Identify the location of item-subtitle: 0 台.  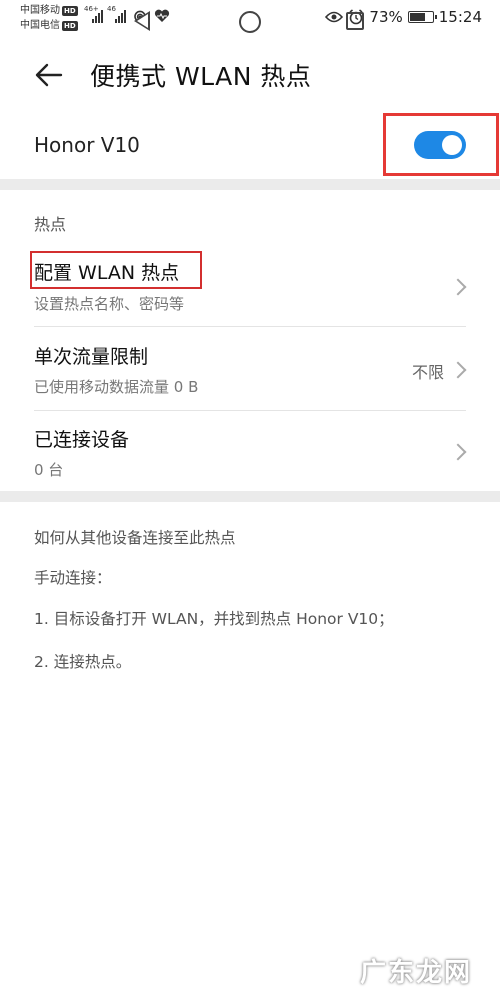
(49, 470).